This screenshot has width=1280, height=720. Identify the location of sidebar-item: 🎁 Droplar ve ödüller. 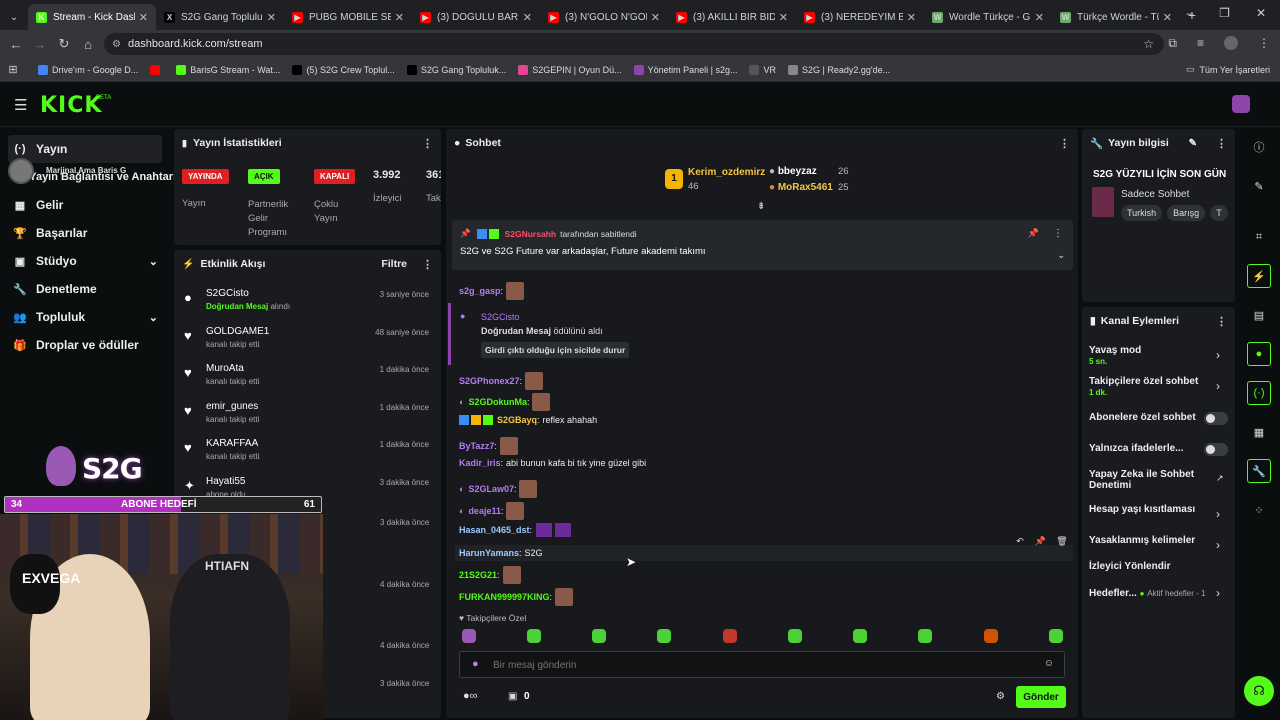
(85, 345).